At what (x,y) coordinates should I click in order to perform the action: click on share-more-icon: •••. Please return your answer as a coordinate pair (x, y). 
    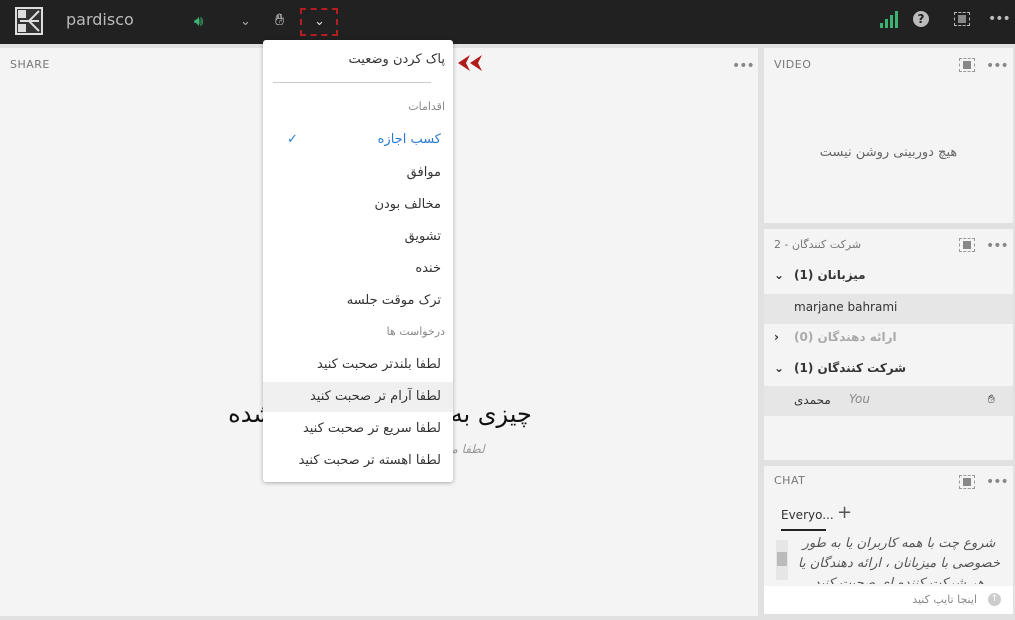
    Looking at the image, I should click on (743, 66).